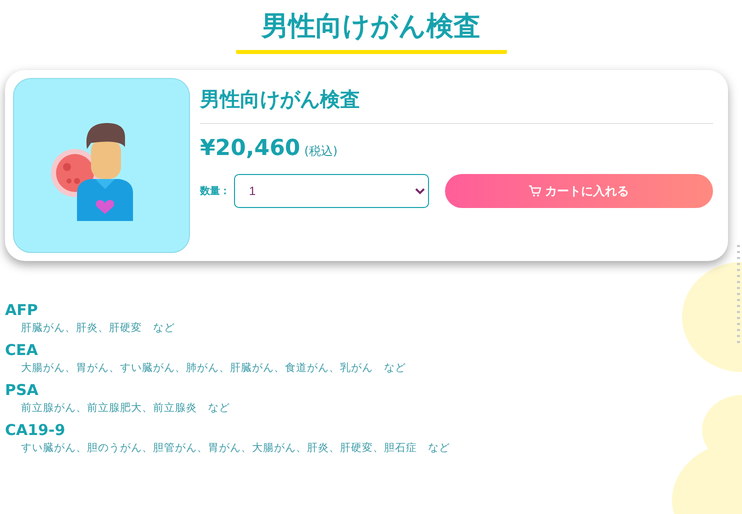  I want to click on marker-description: すい臓がん、胆のうがん、胆管がん、胃がん、大腸がん、肝炎、肝硬変、胆石症 など, so click(235, 448).